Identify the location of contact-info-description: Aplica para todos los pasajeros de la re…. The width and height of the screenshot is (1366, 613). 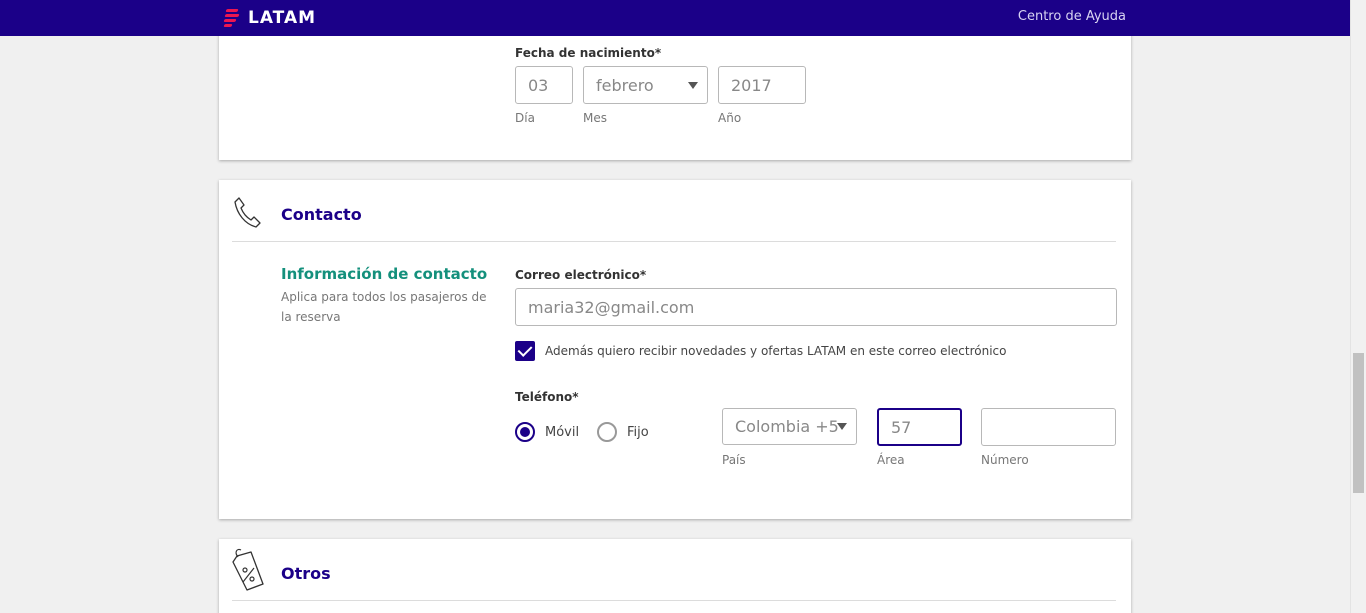
(384, 307).